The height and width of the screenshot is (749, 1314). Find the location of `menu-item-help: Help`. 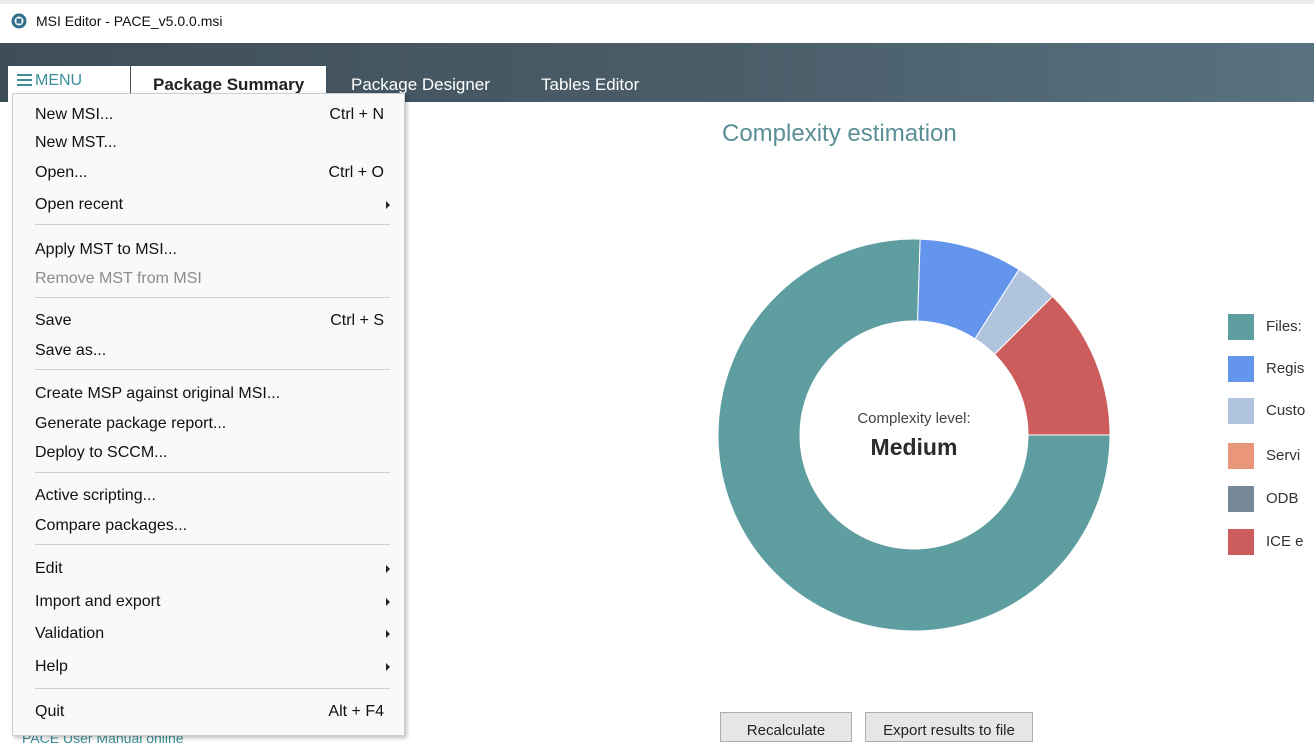

menu-item-help: Help is located at coordinates (212, 667).